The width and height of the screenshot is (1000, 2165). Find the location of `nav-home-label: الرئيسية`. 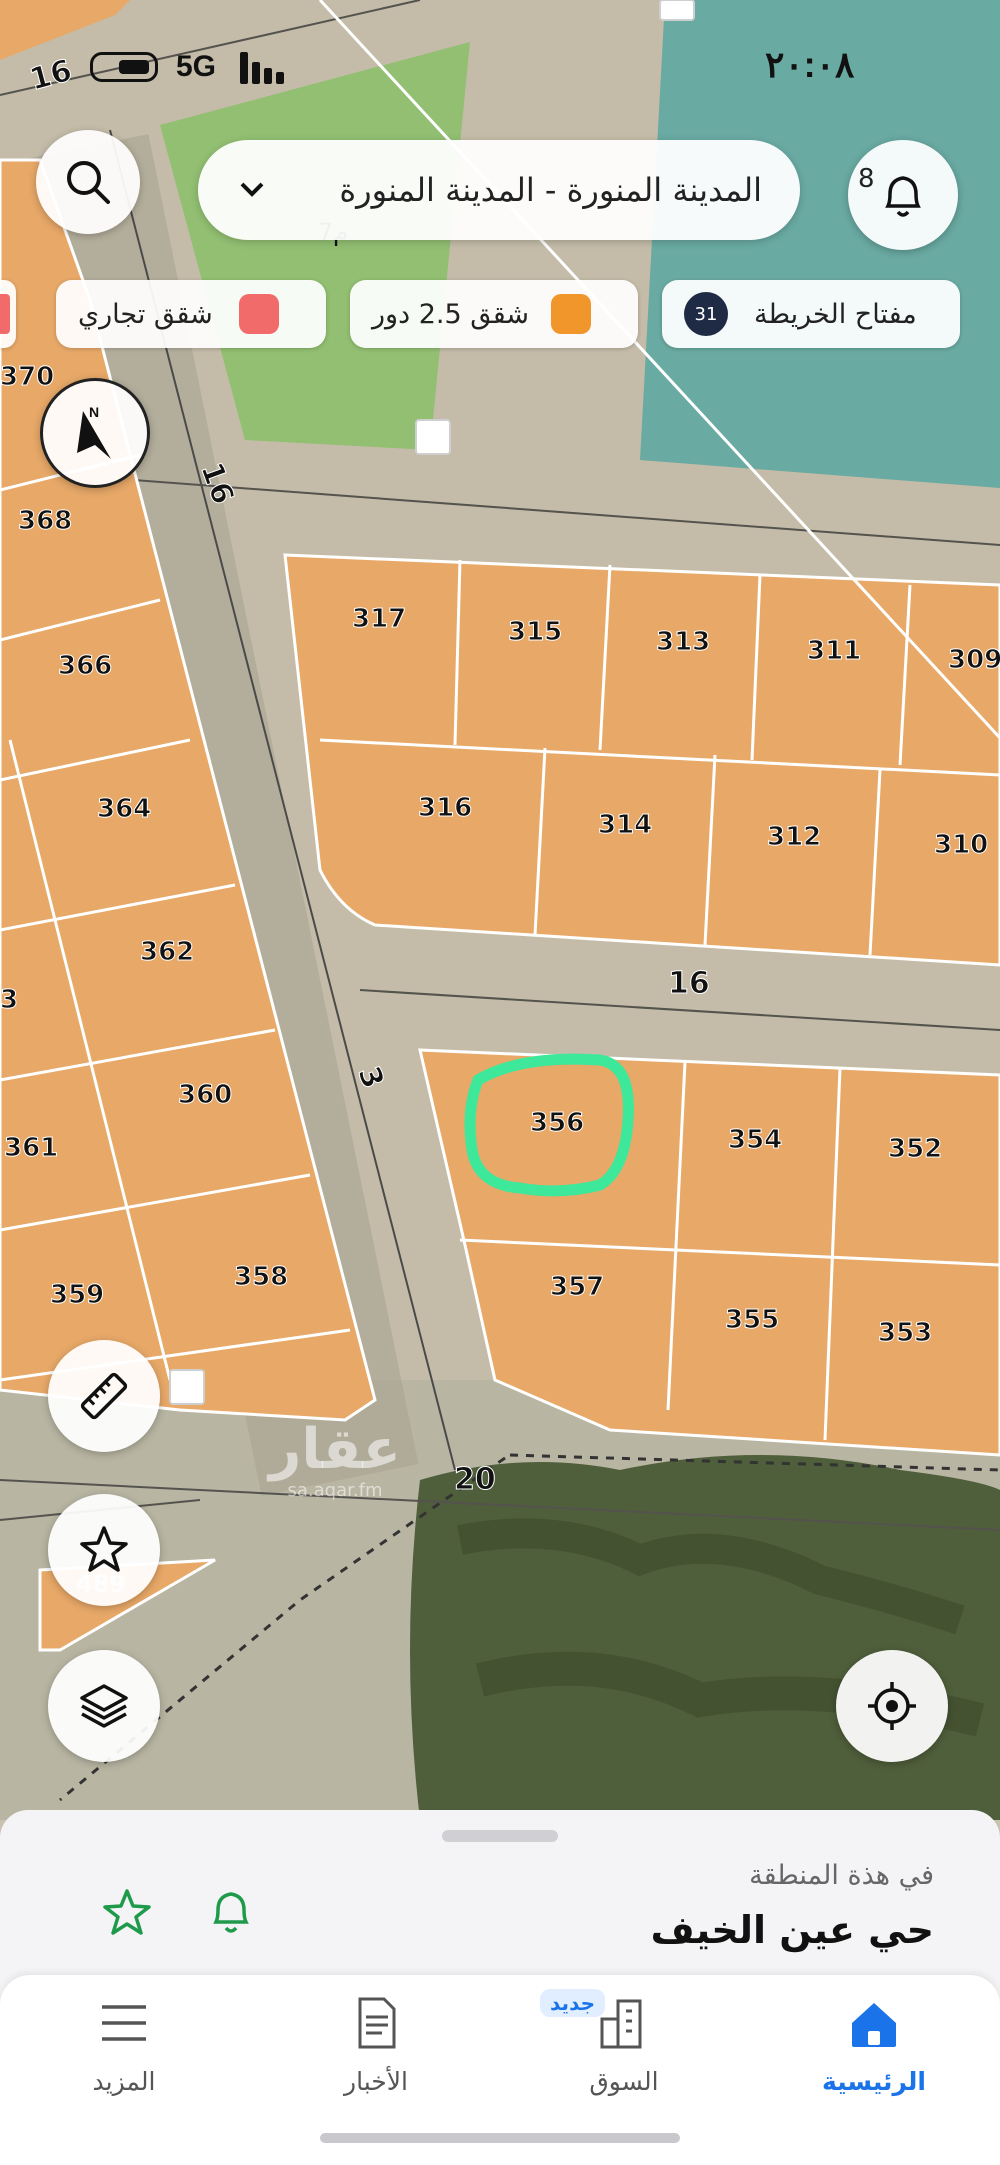

nav-home-label: الرئيسية is located at coordinates (874, 2081).